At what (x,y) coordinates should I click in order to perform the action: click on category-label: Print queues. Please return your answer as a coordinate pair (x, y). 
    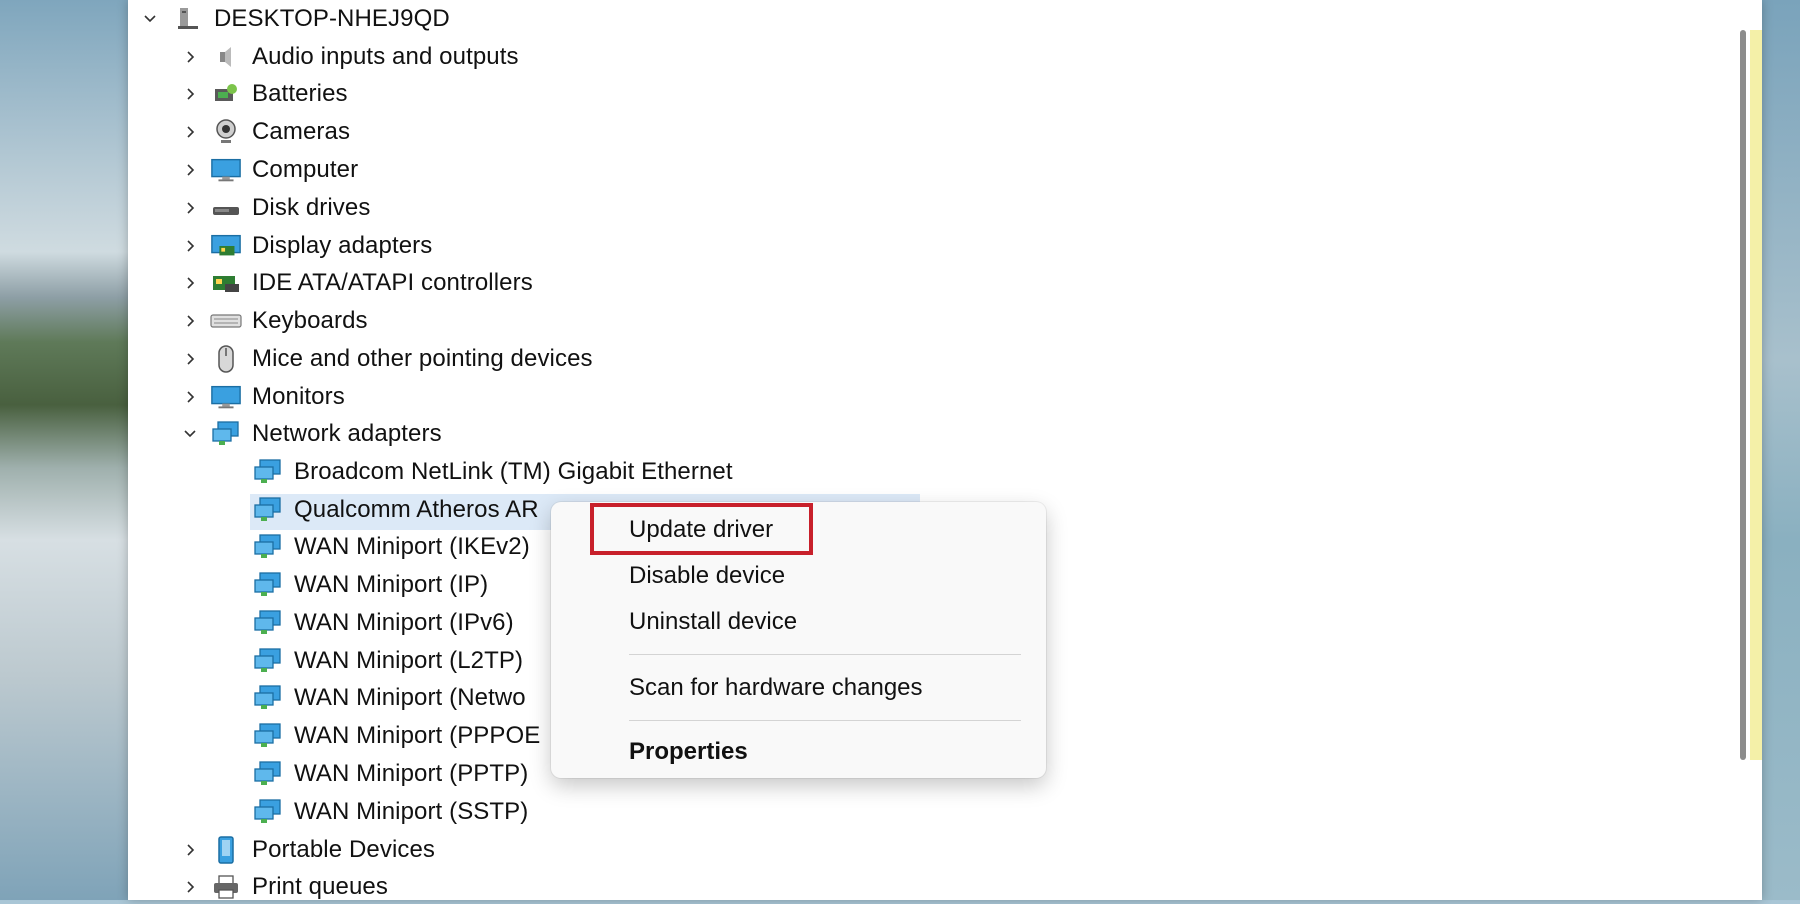
    Looking at the image, I should click on (320, 886).